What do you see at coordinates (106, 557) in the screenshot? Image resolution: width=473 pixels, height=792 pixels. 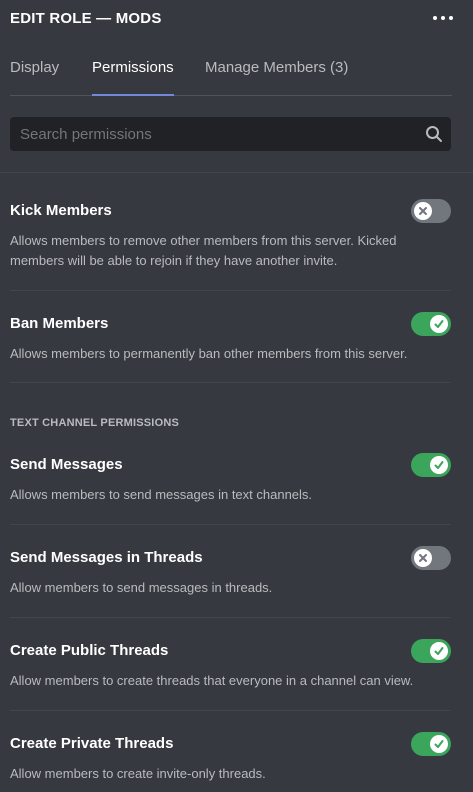 I see `permission-name: Send Messages in Threads` at bounding box center [106, 557].